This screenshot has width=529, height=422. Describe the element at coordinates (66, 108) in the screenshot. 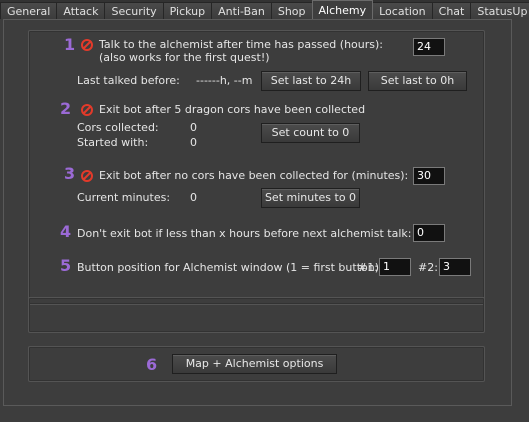

I see `section-number-2: 2` at that location.